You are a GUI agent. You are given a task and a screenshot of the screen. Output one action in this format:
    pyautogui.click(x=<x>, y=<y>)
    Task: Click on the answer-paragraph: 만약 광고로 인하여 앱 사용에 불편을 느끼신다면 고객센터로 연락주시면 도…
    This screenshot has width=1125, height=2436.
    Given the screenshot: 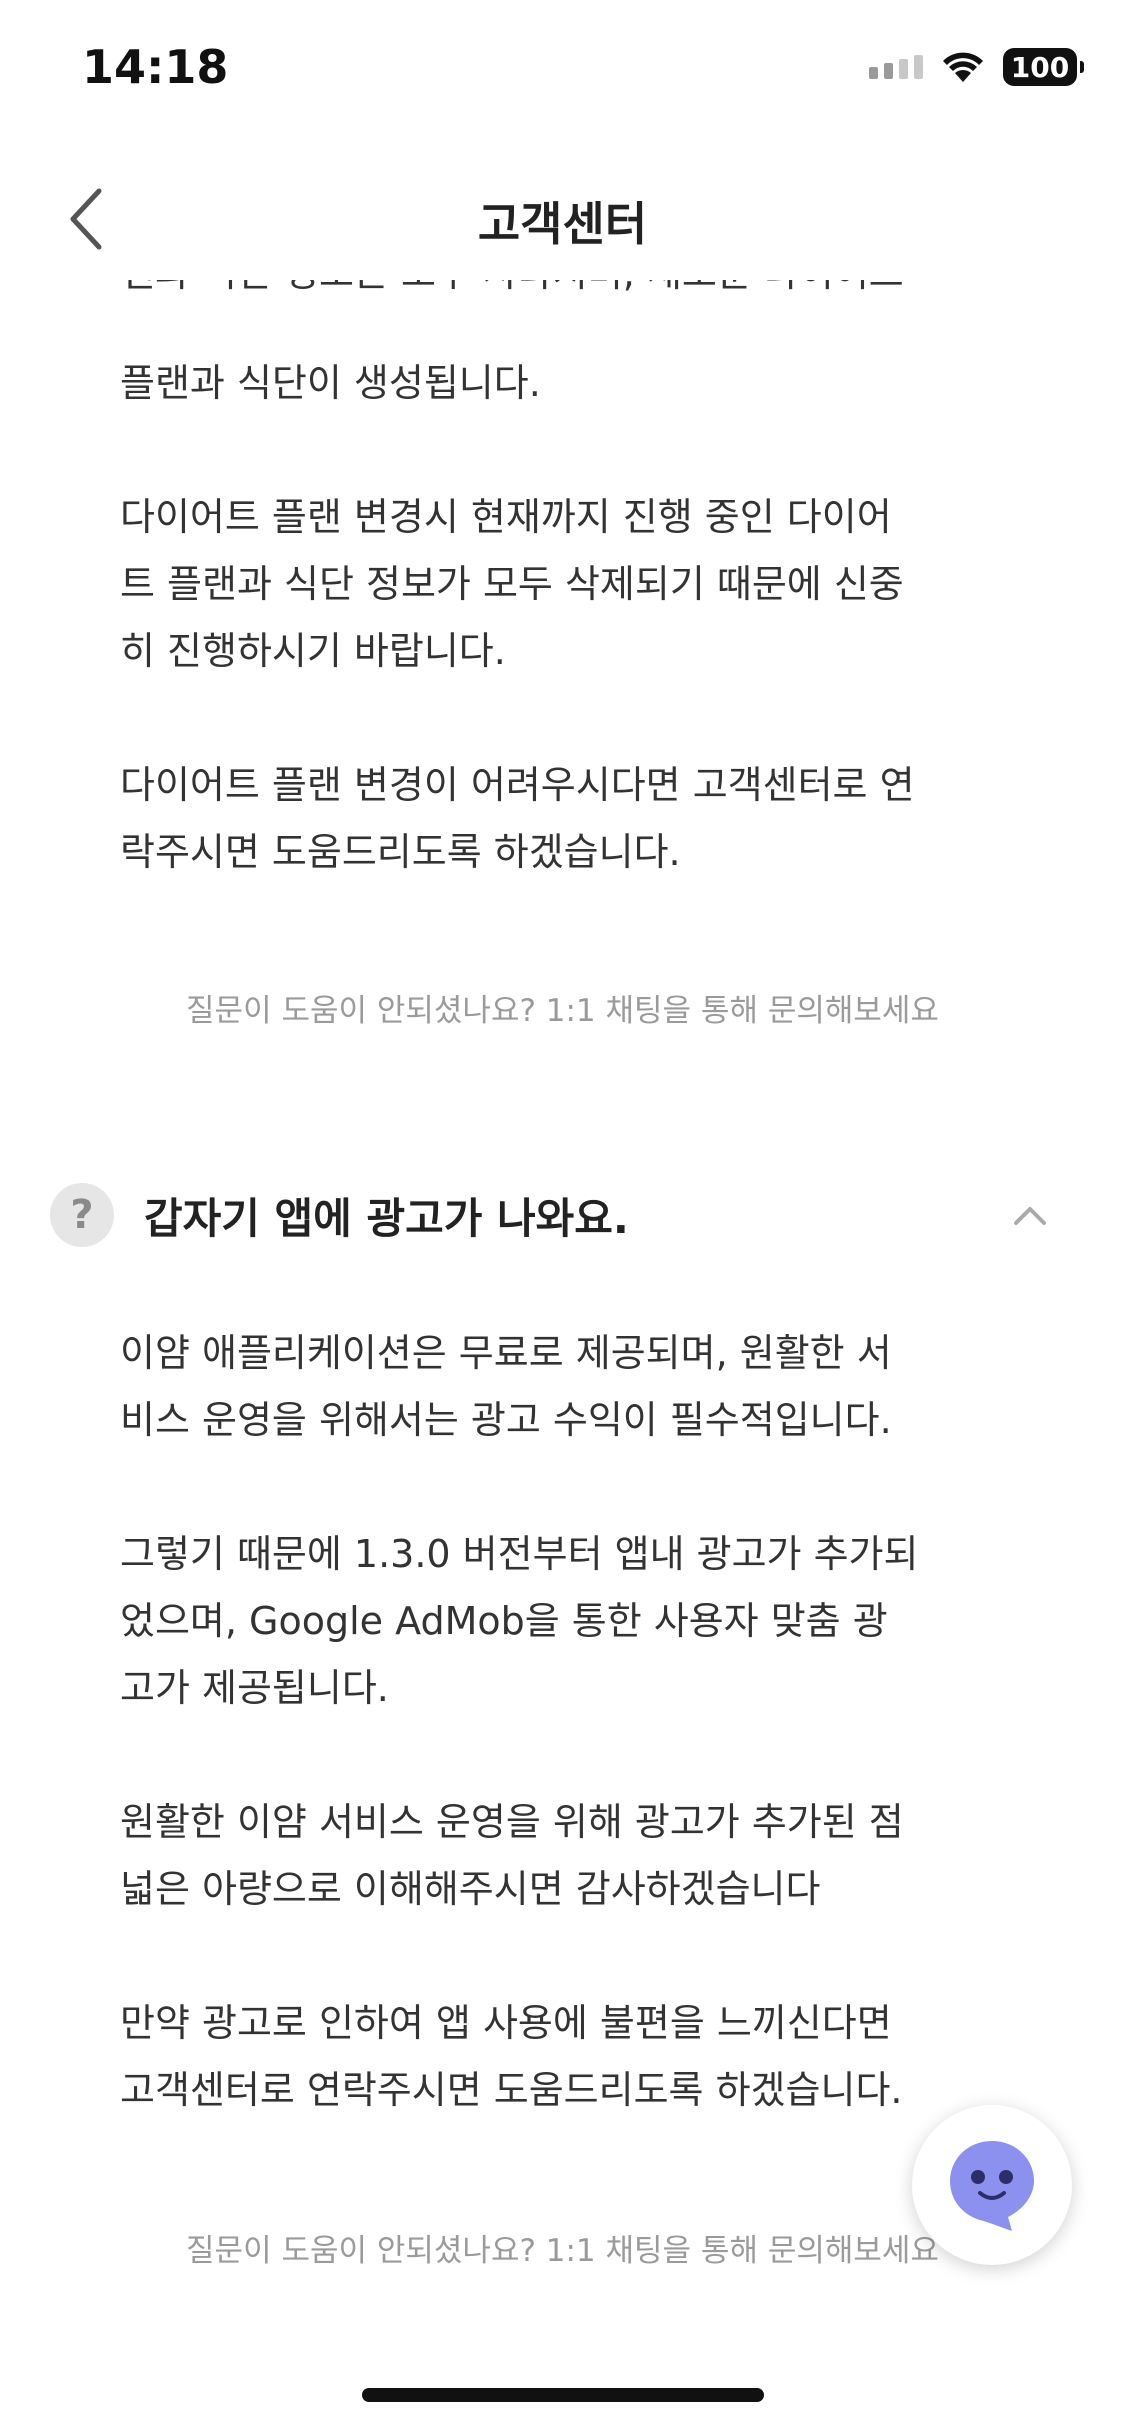 What is the action you would take?
    pyautogui.click(x=511, y=2056)
    